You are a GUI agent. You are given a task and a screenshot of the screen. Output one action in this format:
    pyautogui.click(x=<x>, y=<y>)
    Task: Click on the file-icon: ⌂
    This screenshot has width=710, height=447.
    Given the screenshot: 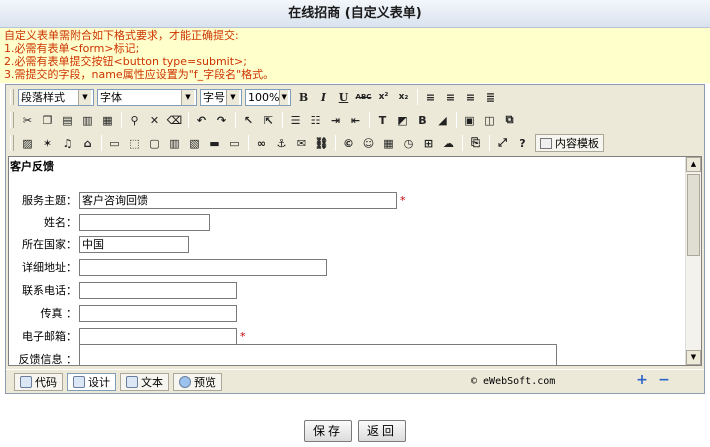 What is the action you would take?
    pyautogui.click(x=87, y=143)
    